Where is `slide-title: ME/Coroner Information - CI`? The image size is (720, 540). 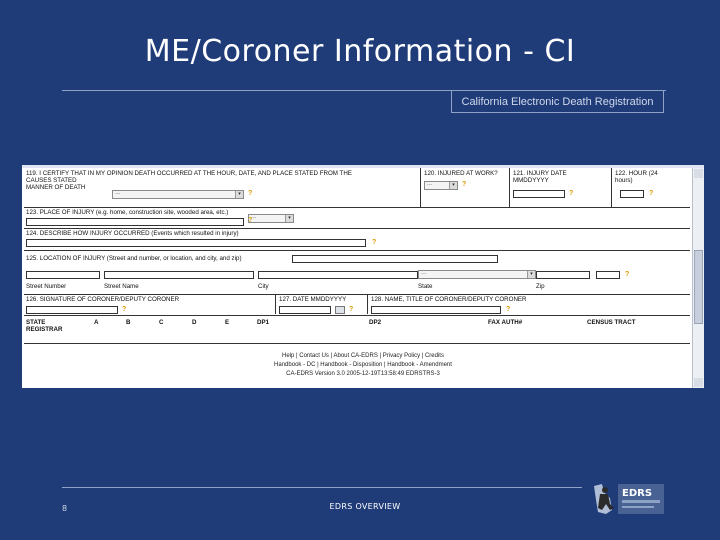 slide-title: ME/Coroner Information - CI is located at coordinates (360, 51).